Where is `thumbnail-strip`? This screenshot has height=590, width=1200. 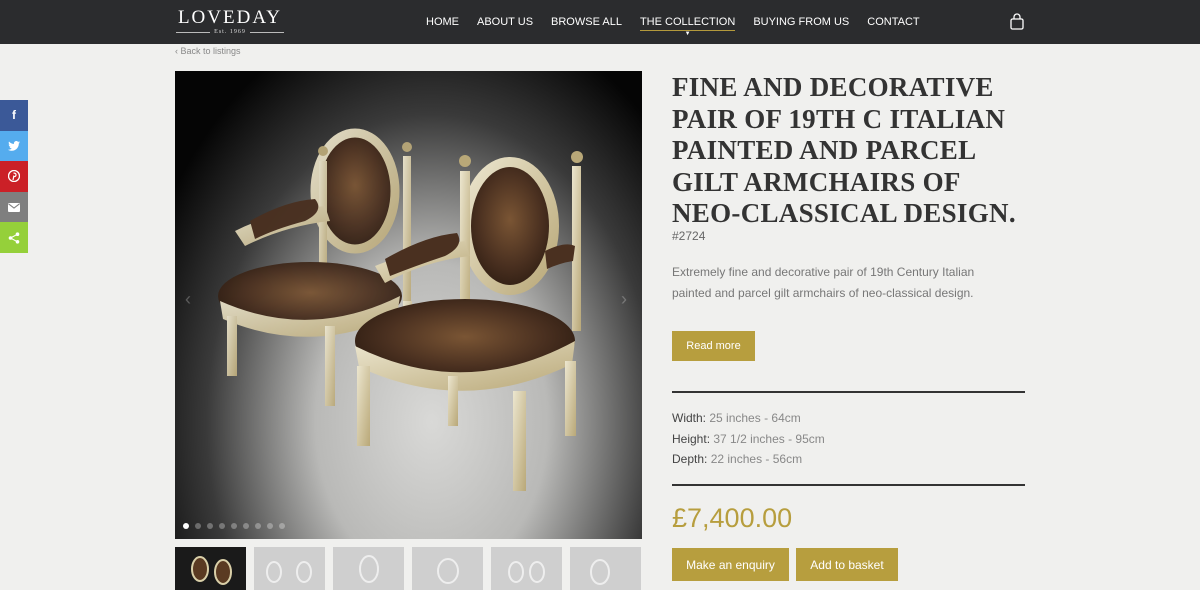
thumbnail-strip is located at coordinates (408, 568).